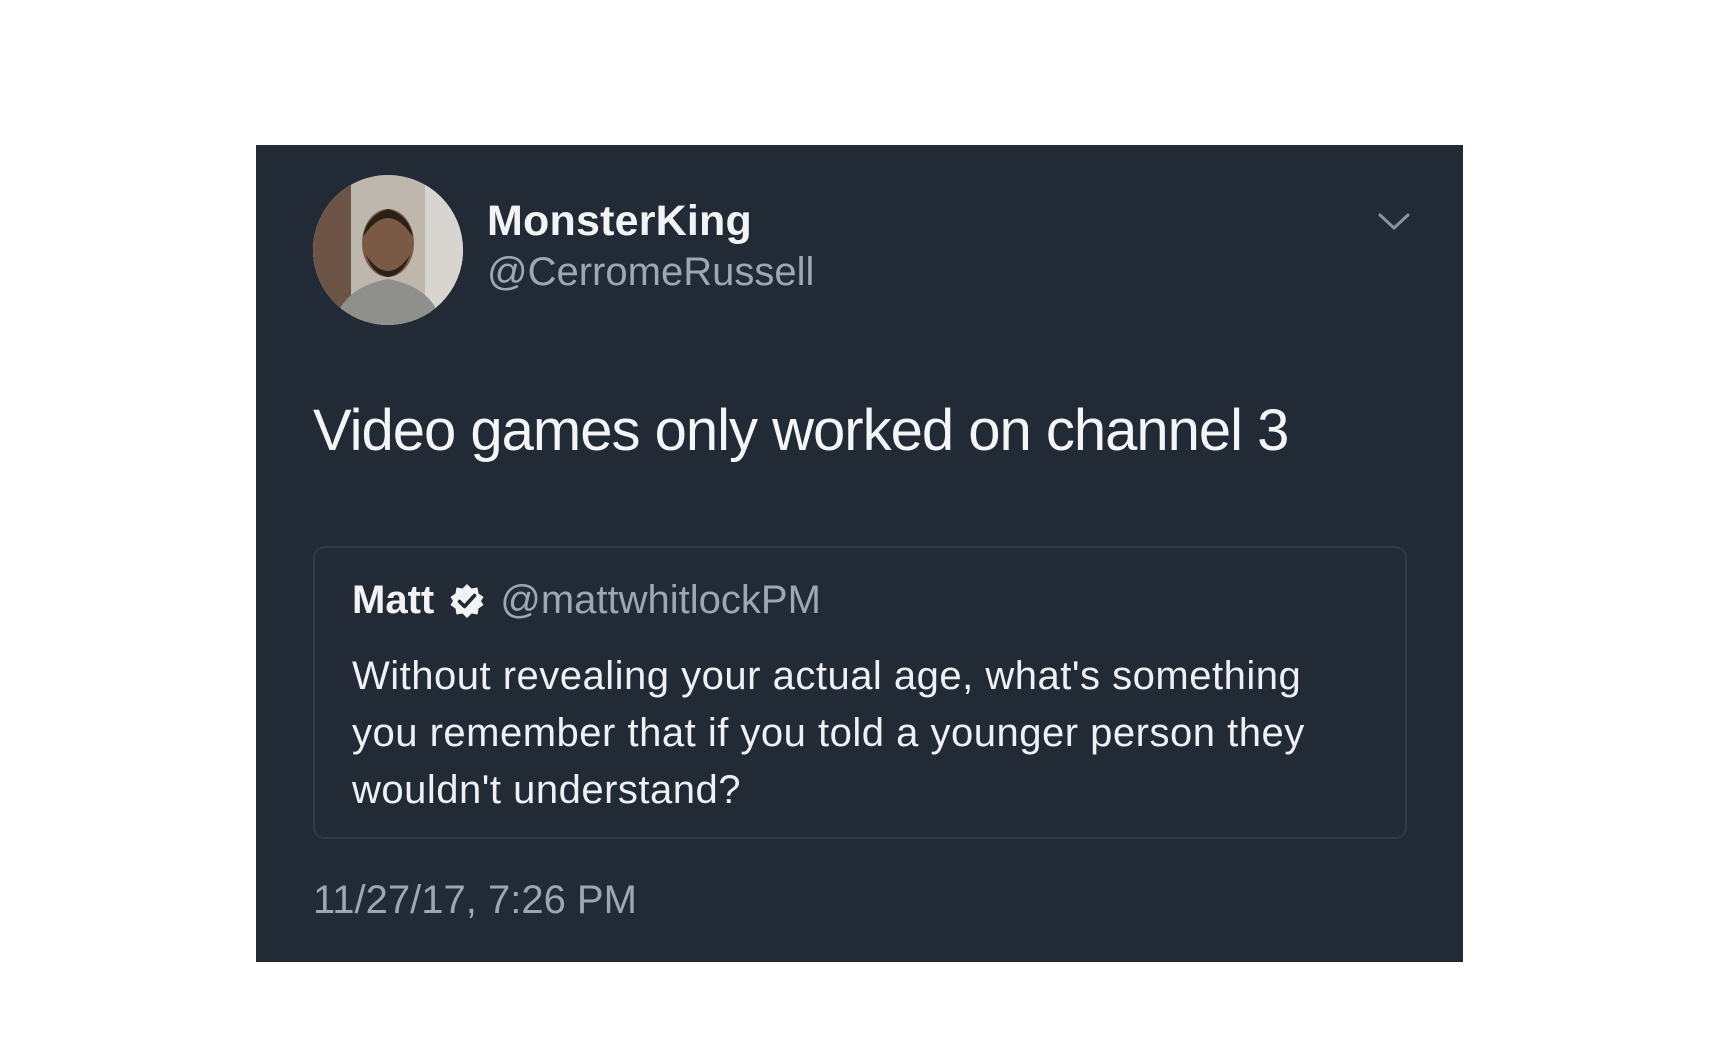 Image resolution: width=1732 pixels, height=1062 pixels. Describe the element at coordinates (619, 221) in the screenshot. I see `author-display-name: MonsterKing` at that location.